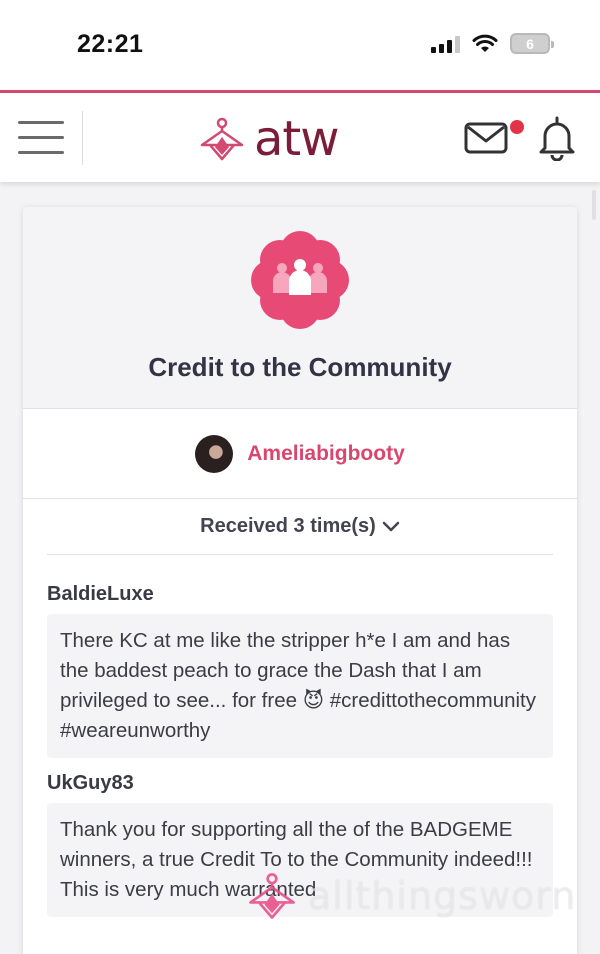  I want to click on wifi-icon, so click(485, 43).